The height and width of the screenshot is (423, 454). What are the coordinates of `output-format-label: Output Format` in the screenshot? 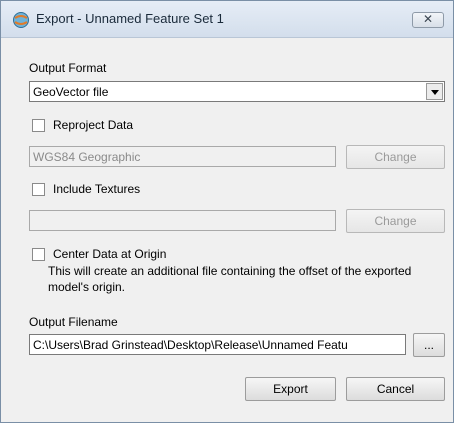 It's located at (68, 68).